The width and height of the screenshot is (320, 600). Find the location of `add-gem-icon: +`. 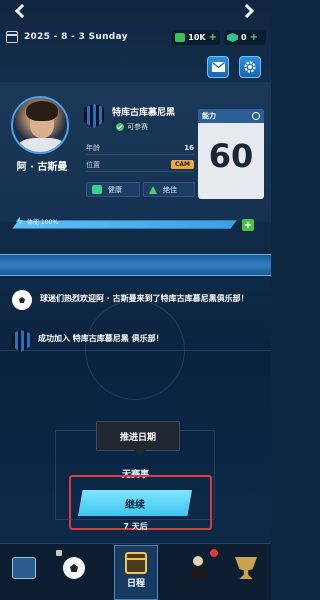

add-gem-icon: + is located at coordinates (254, 37).